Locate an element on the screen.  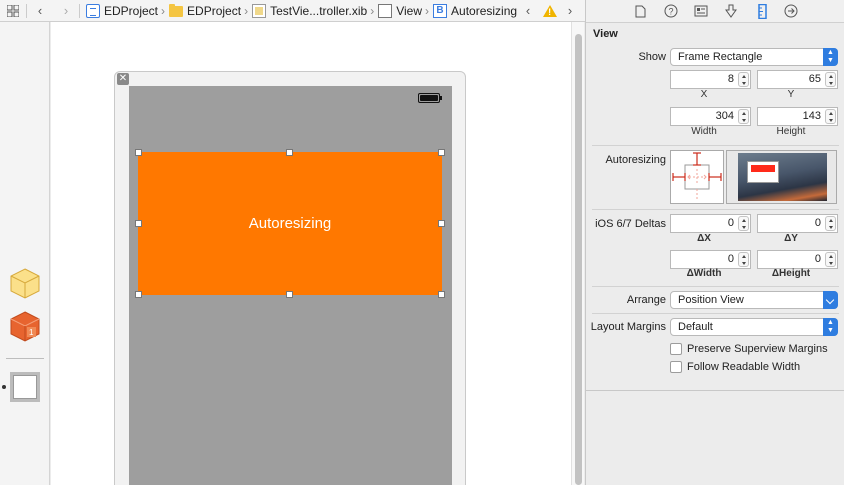
forward-chevron-icon: › is located at coordinates (66, 11).